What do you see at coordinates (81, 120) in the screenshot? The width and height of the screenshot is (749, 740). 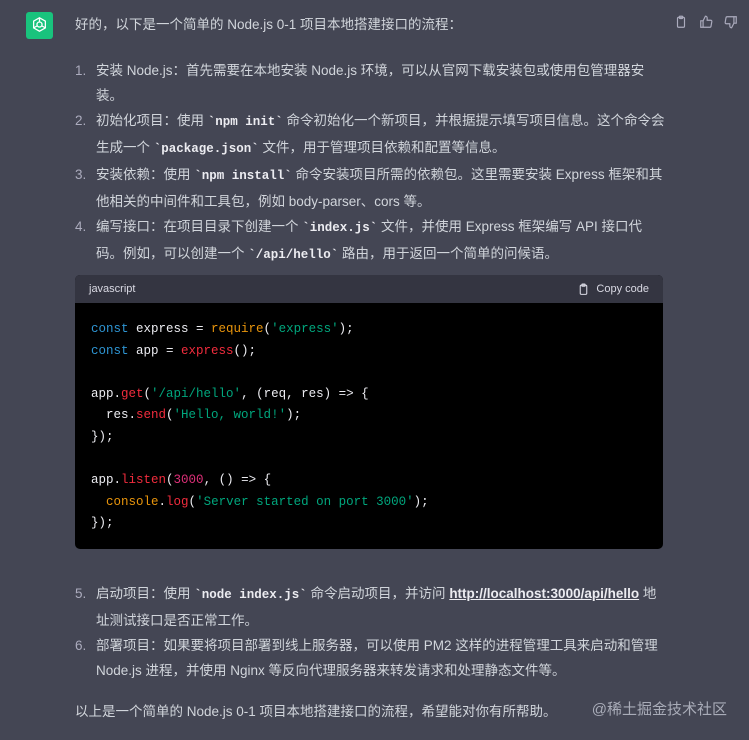 I see `list-number: 2.` at bounding box center [81, 120].